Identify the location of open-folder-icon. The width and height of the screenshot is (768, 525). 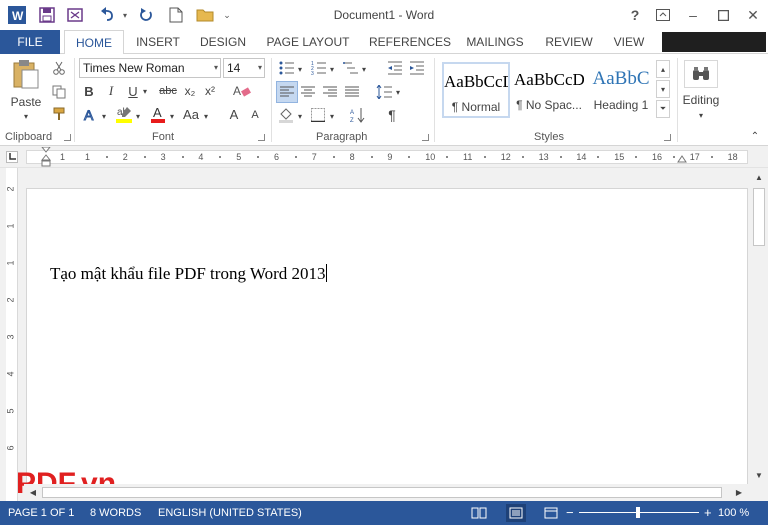
(205, 15).